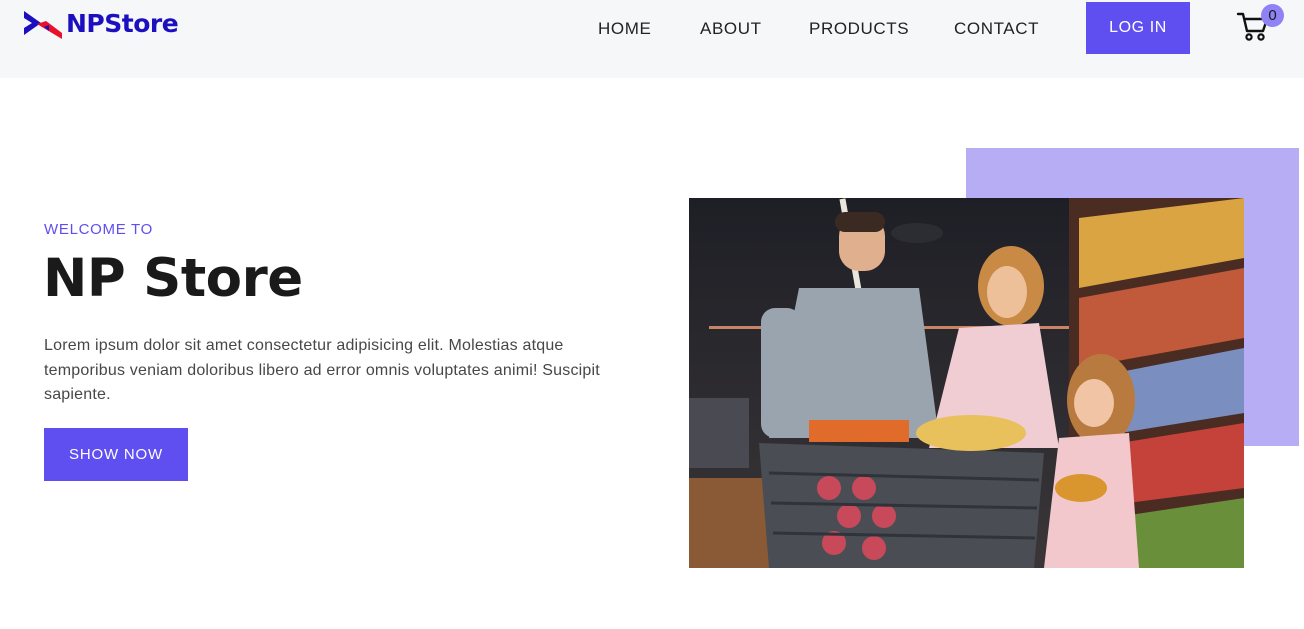 This screenshot has width=1304, height=629. What do you see at coordinates (1138, 28) in the screenshot?
I see `login-button: LOG IN` at bounding box center [1138, 28].